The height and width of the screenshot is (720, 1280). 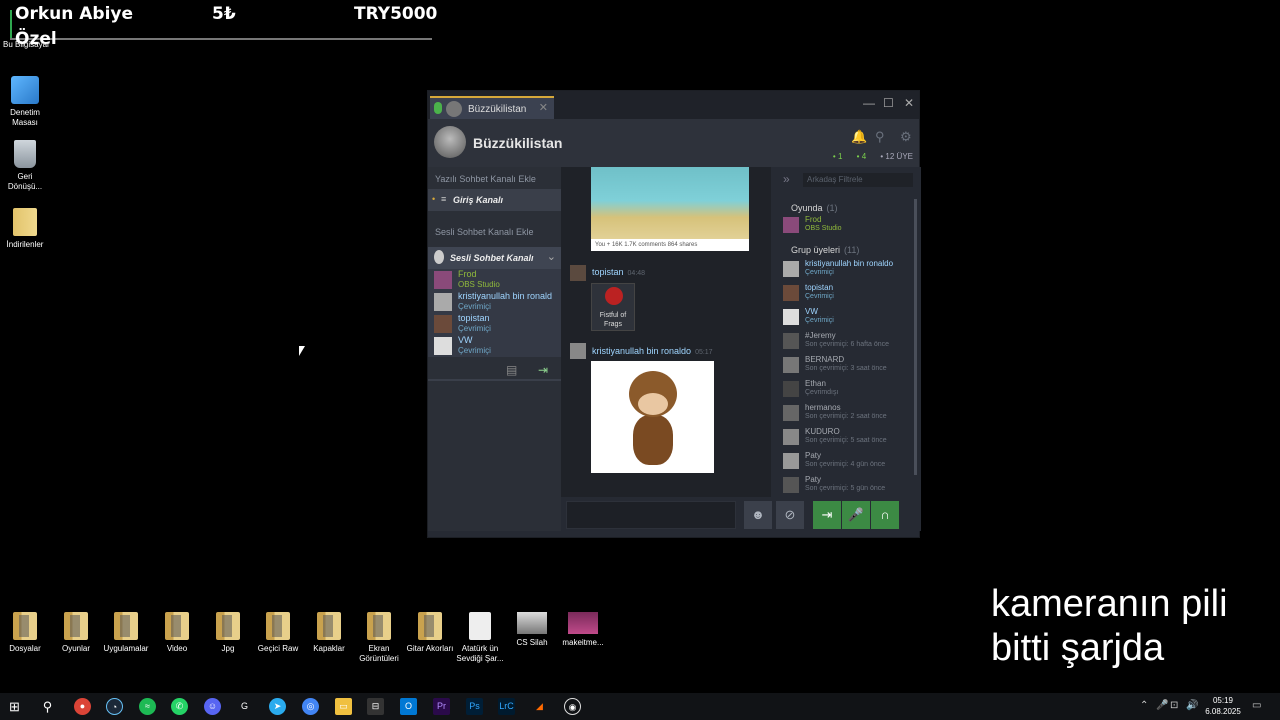 What do you see at coordinates (849, 414) in the screenshot?
I see `member-item: hermanos Son çevrimiçi: 2 saat önce` at bounding box center [849, 414].